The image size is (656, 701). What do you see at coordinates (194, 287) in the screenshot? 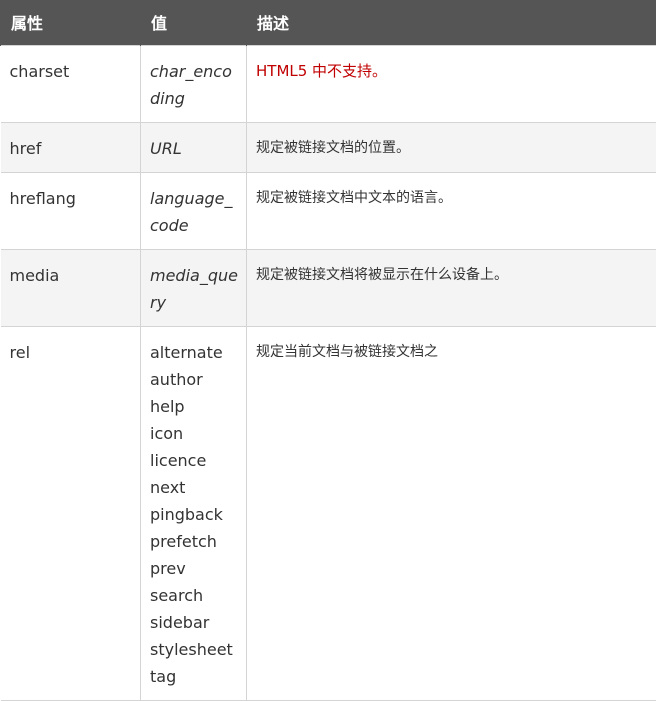
I see `value-cell: media_query` at bounding box center [194, 287].